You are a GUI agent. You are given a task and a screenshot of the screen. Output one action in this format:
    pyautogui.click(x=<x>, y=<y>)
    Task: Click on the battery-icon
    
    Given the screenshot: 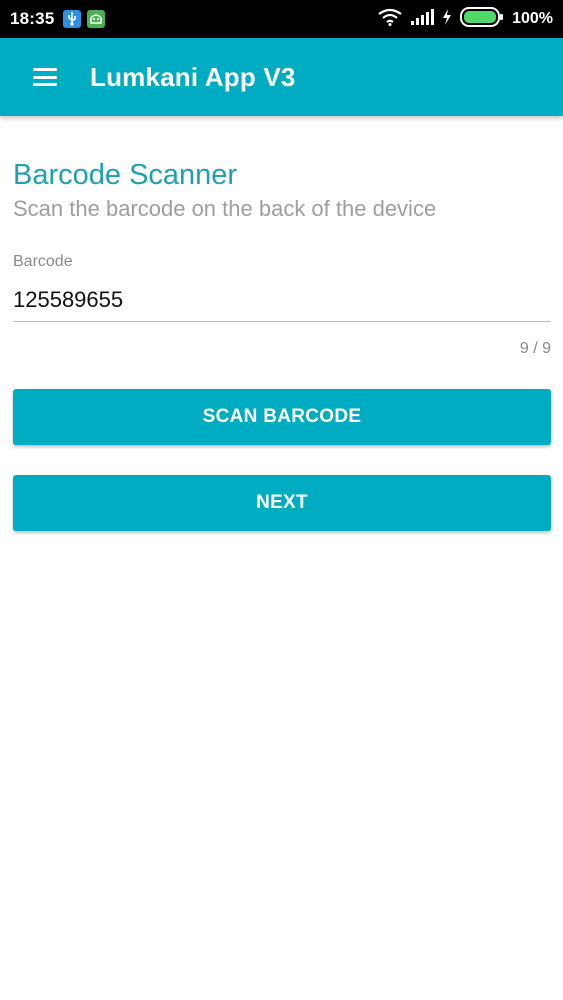 What is the action you would take?
    pyautogui.click(x=482, y=19)
    